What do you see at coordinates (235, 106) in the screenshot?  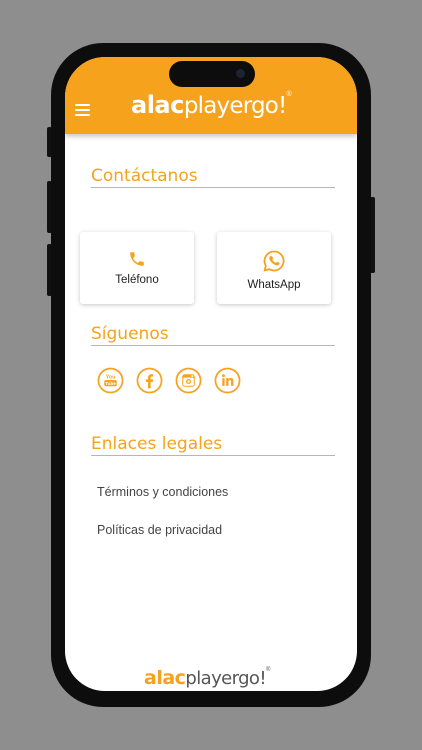 I see `logo-light-text: playergo!` at bounding box center [235, 106].